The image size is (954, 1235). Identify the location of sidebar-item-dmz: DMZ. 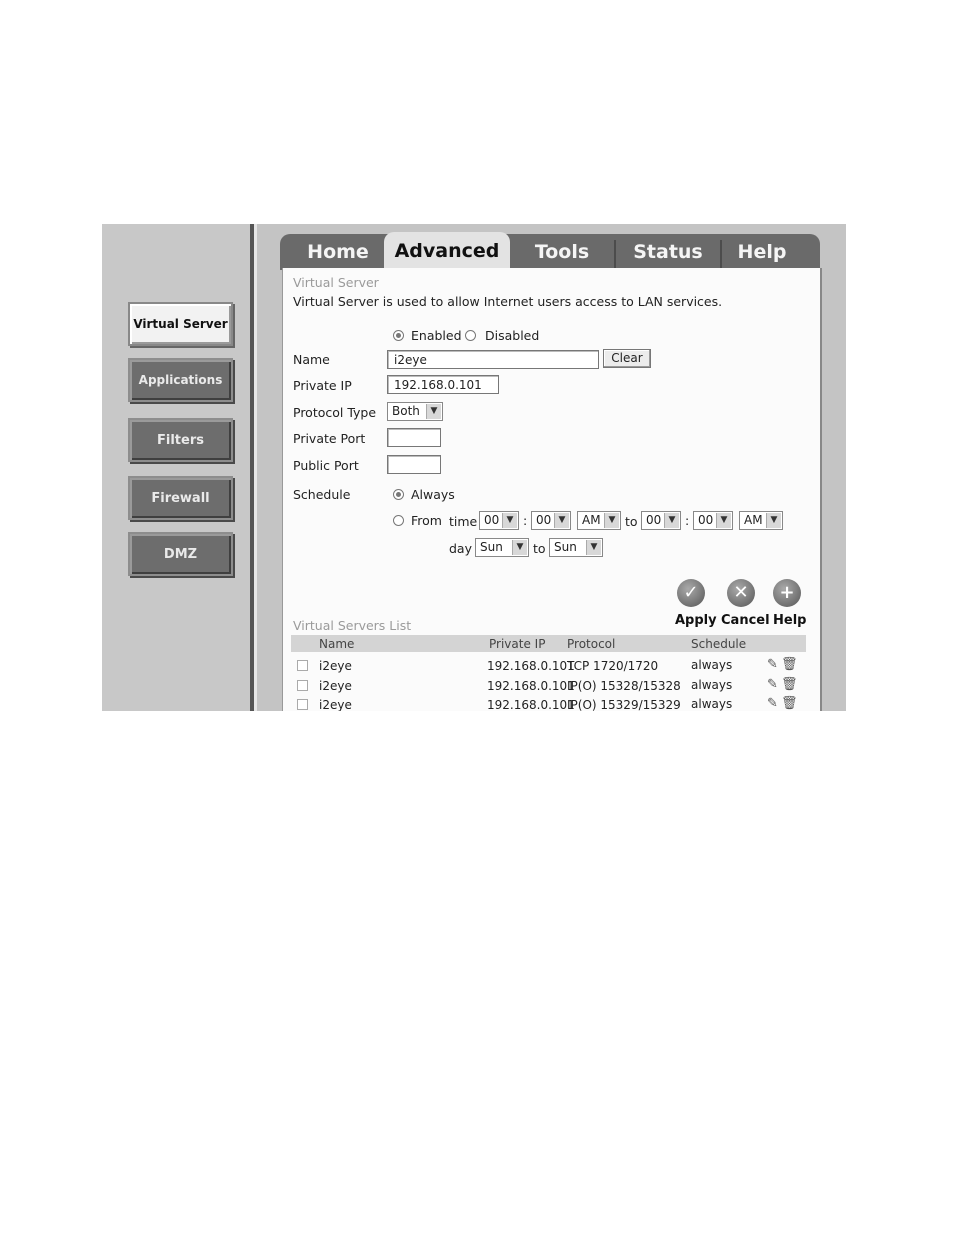
(180, 554).